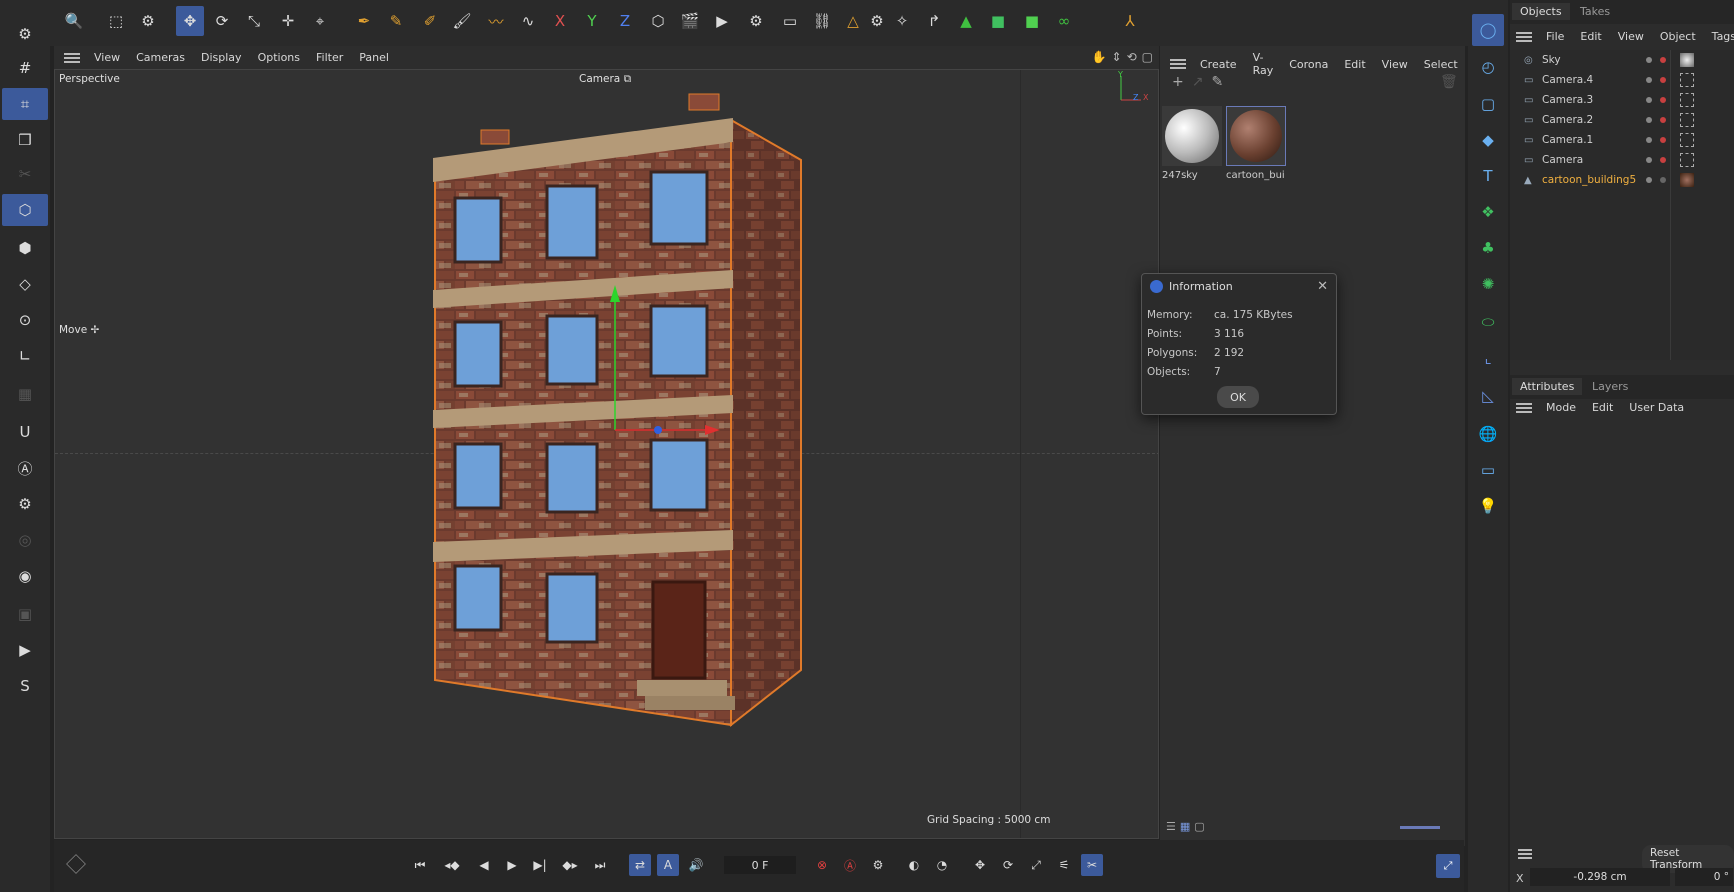 Image resolution: width=1734 pixels, height=892 pixels. Describe the element at coordinates (462, 21) in the screenshot. I see `brush-icon: 🖌` at that location.